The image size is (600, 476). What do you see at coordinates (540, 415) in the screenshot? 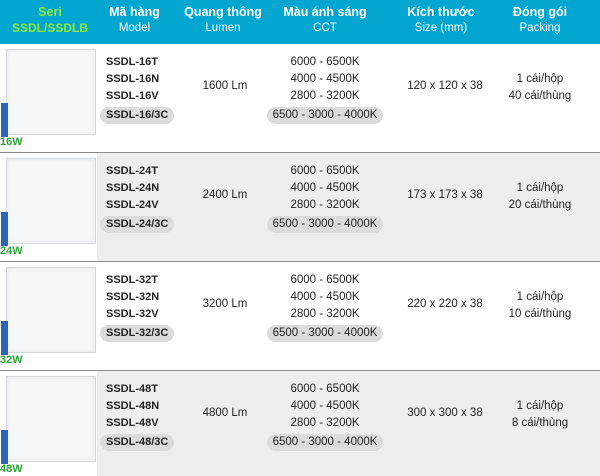
I see `packing-info: 1 cái/hộp 8 cái/thùng` at bounding box center [540, 415].